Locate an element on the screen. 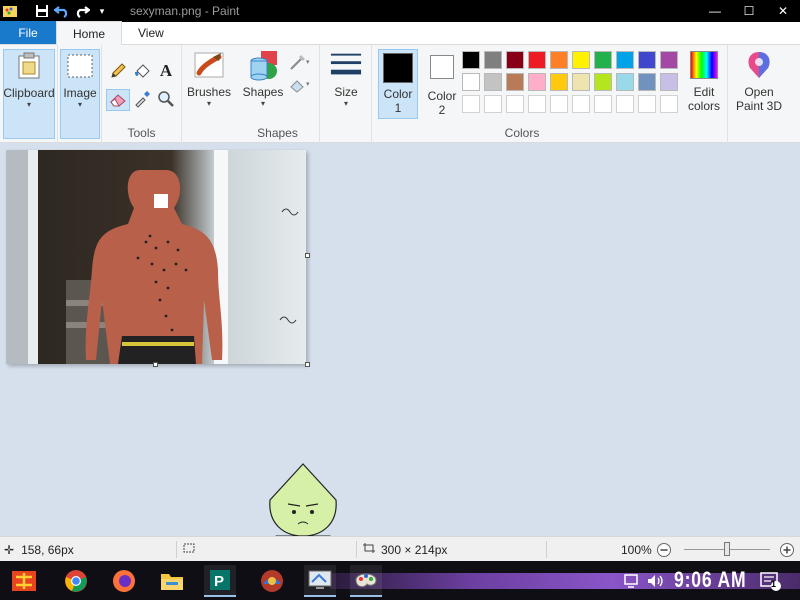  paint3d-group: Open Paint 3D is located at coordinates (759, 94).